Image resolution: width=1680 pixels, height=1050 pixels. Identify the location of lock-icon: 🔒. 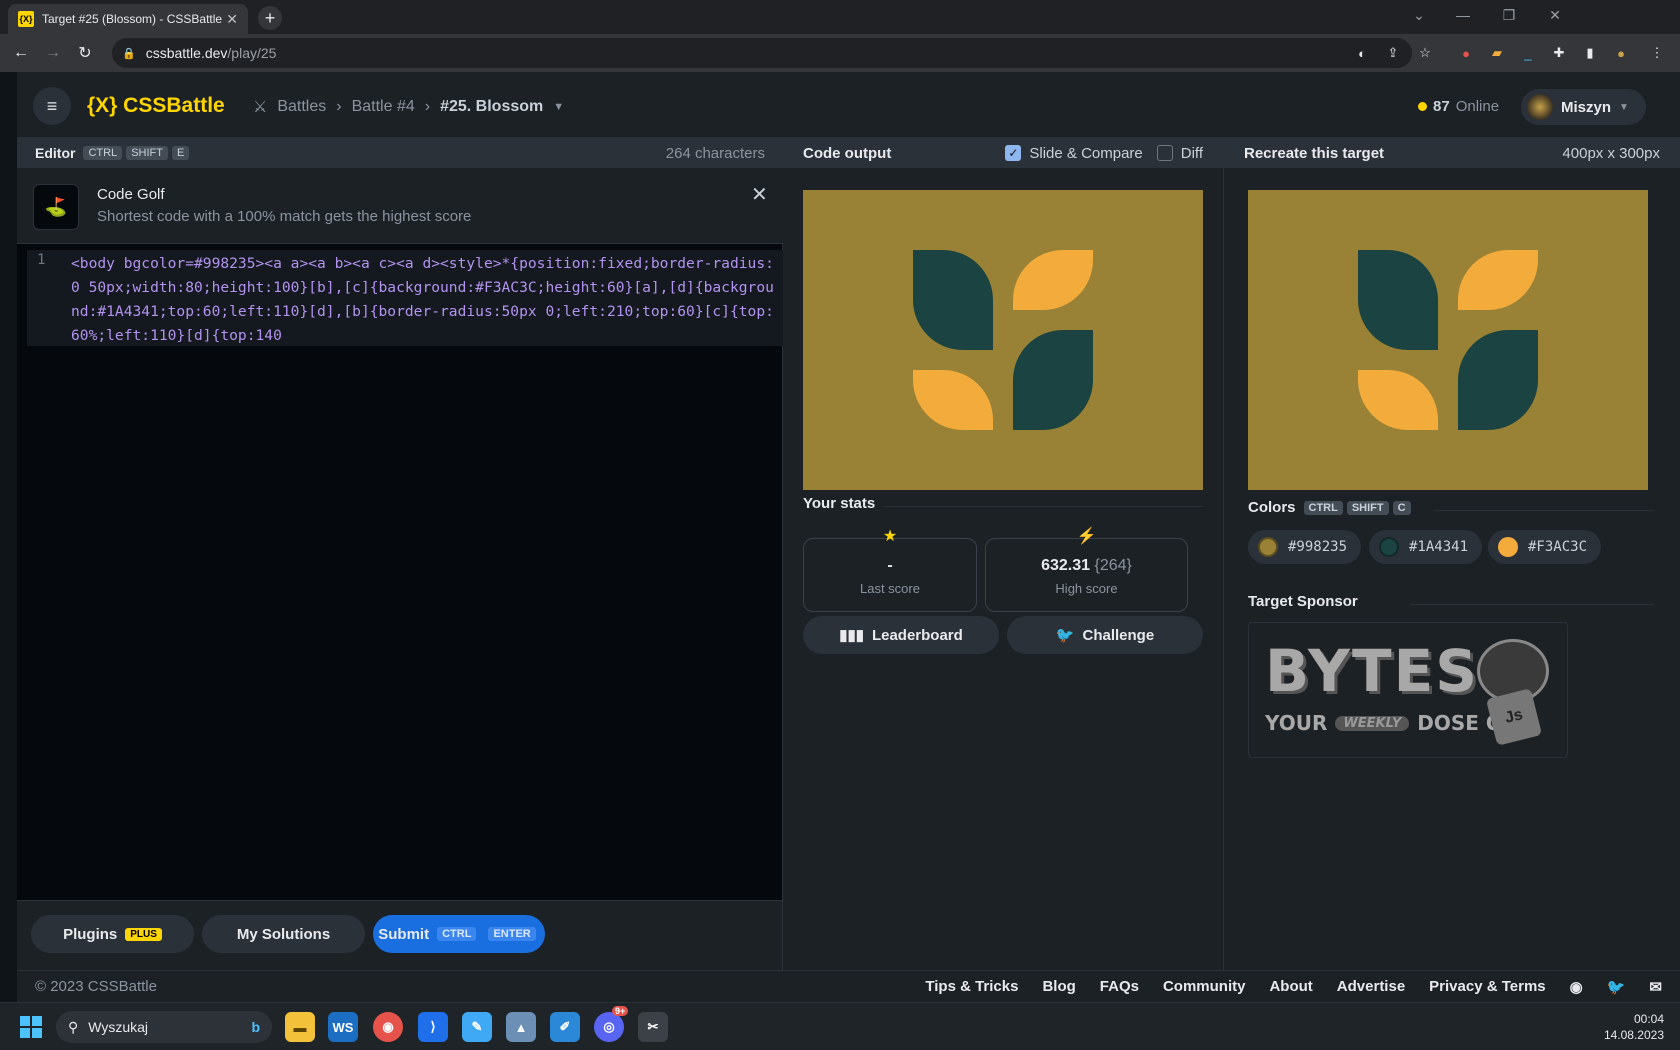
(129, 53).